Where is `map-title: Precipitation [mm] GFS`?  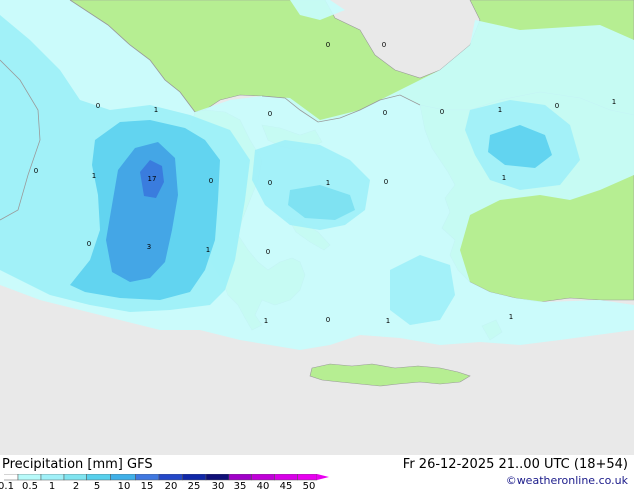
map-title: Precipitation [mm] GFS is located at coordinates (77, 464).